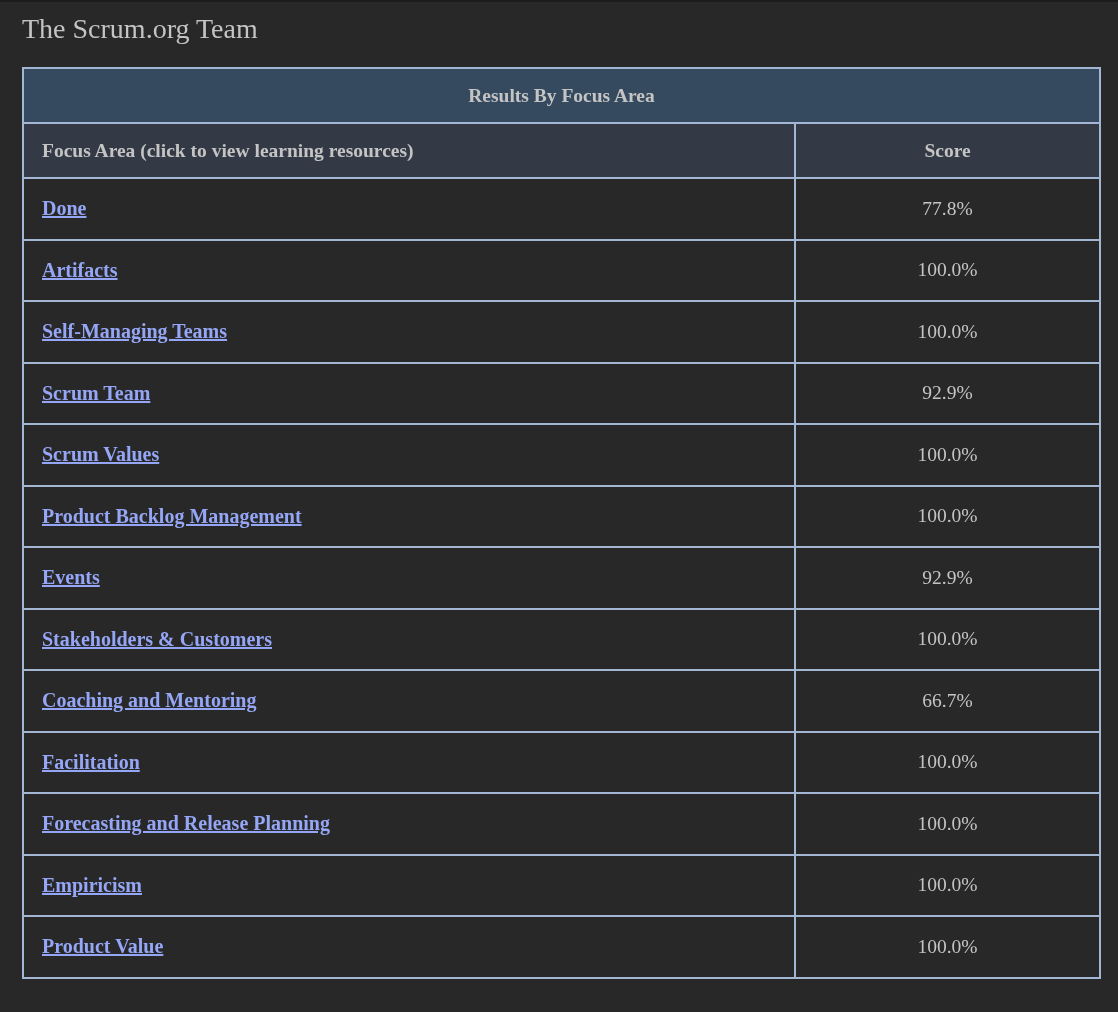 This screenshot has height=1012, width=1118. What do you see at coordinates (80, 269) in the screenshot?
I see `focus-area-link: Artifacts` at bounding box center [80, 269].